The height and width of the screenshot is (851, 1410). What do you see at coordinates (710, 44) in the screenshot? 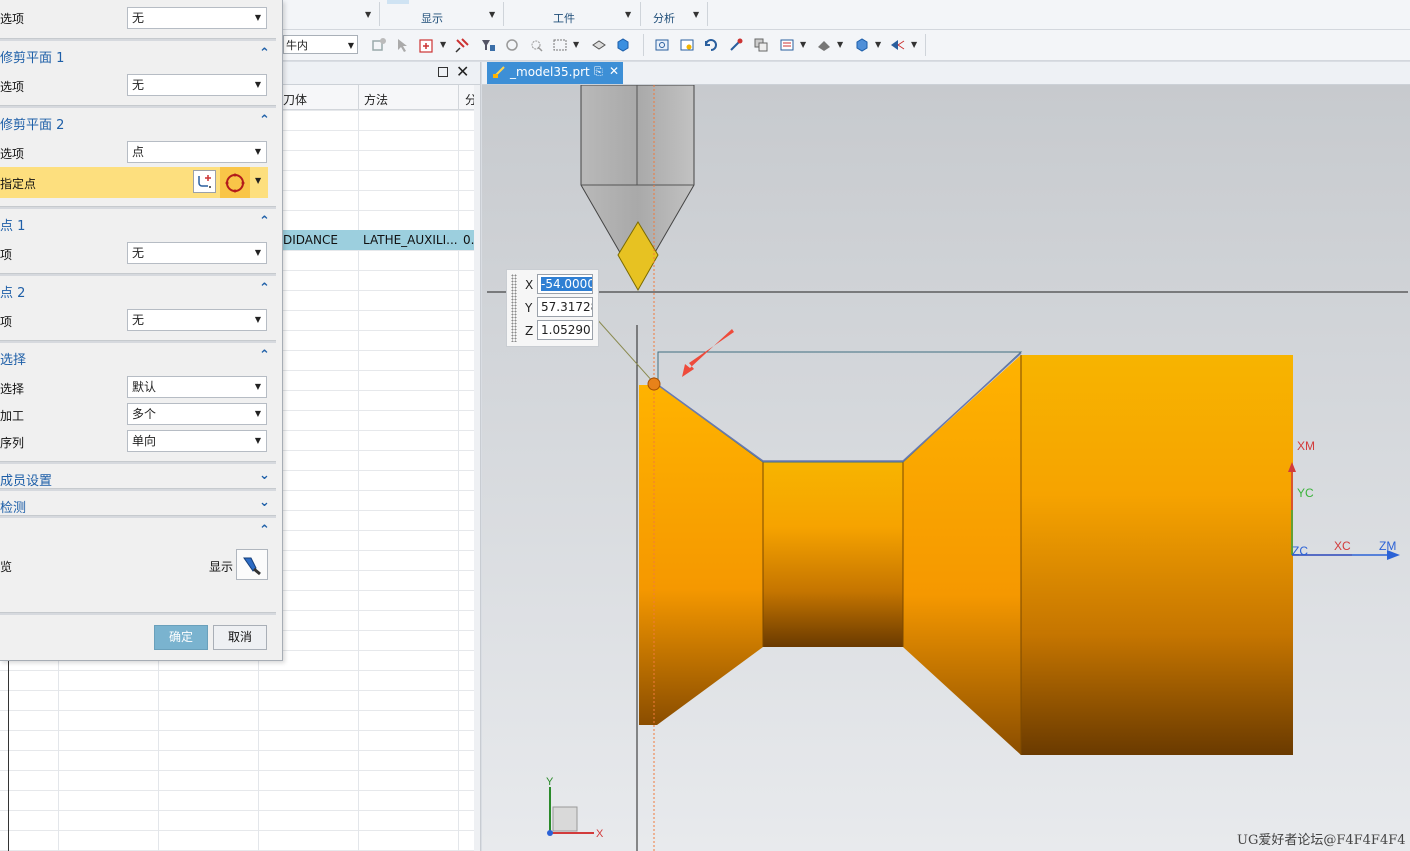
I see `rotate-icon` at bounding box center [710, 44].